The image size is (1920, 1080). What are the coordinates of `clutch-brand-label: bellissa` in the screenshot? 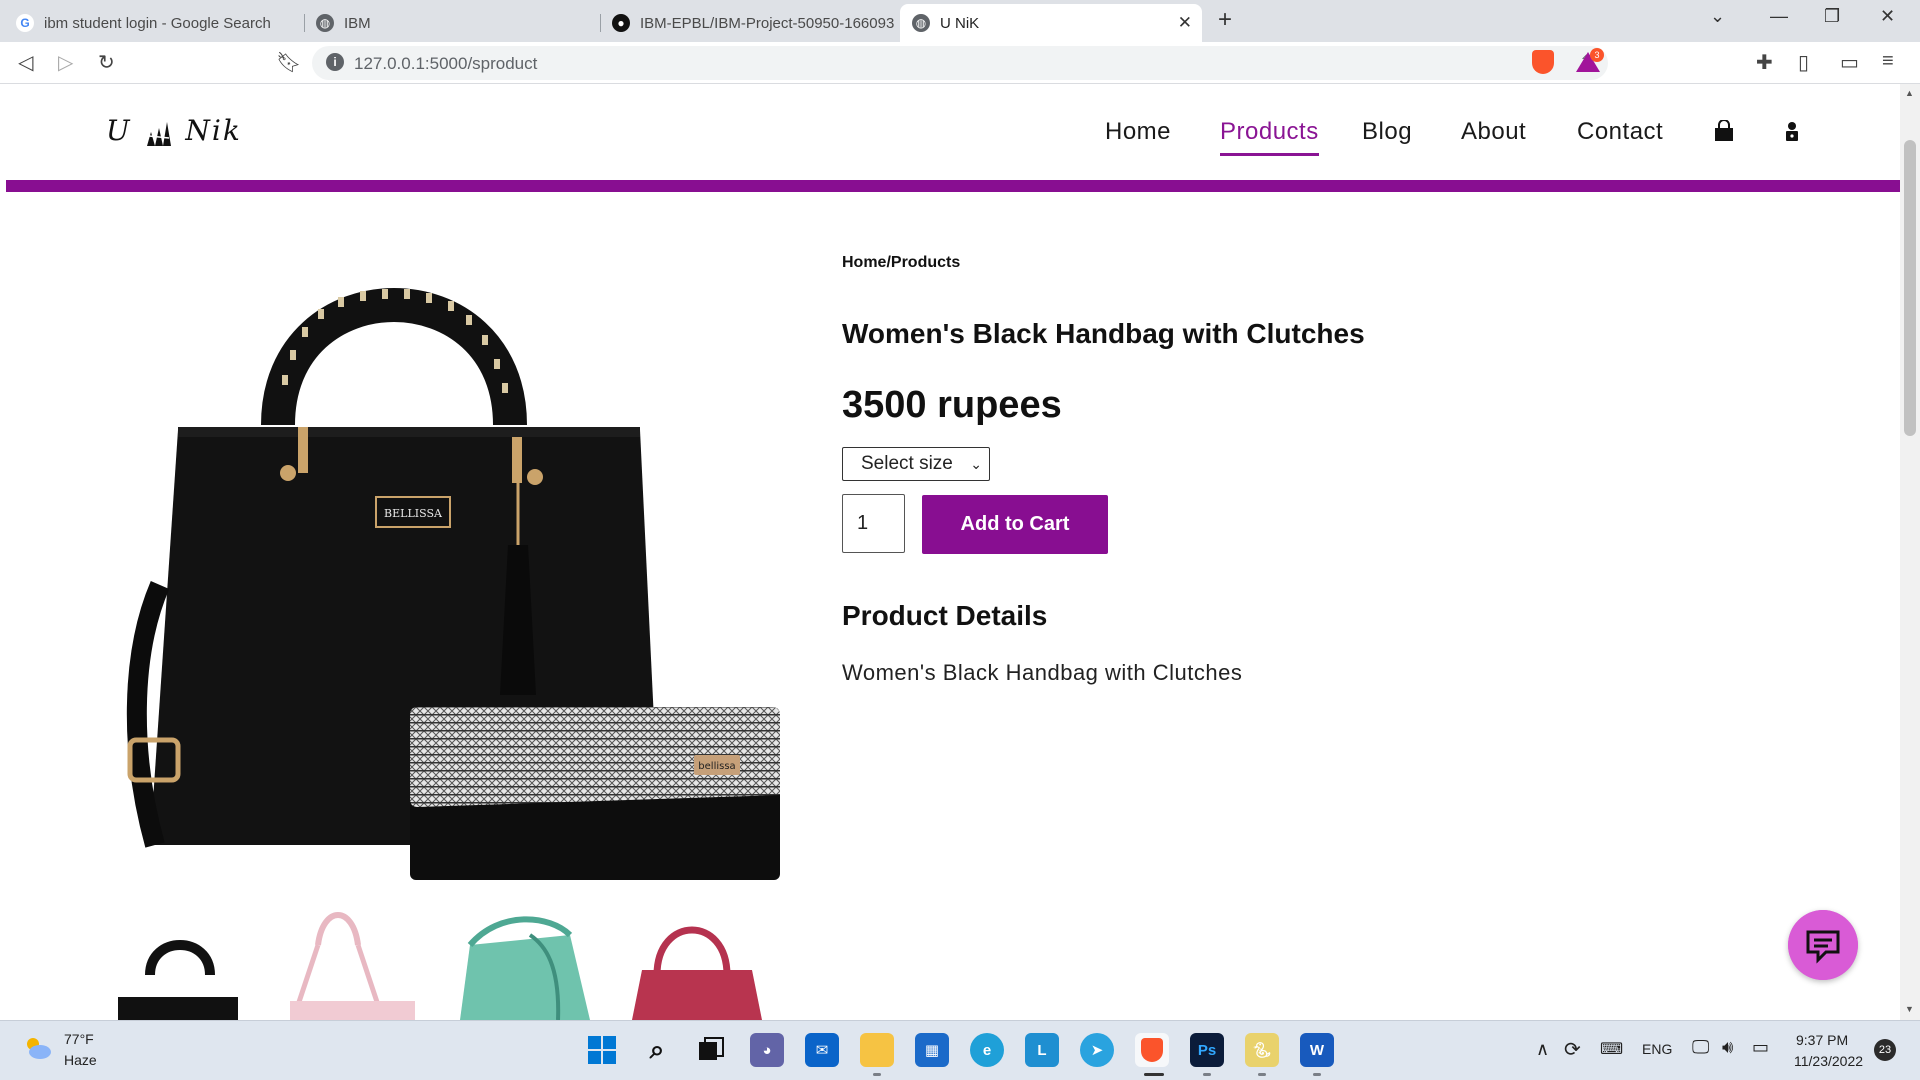 It's located at (716, 766).